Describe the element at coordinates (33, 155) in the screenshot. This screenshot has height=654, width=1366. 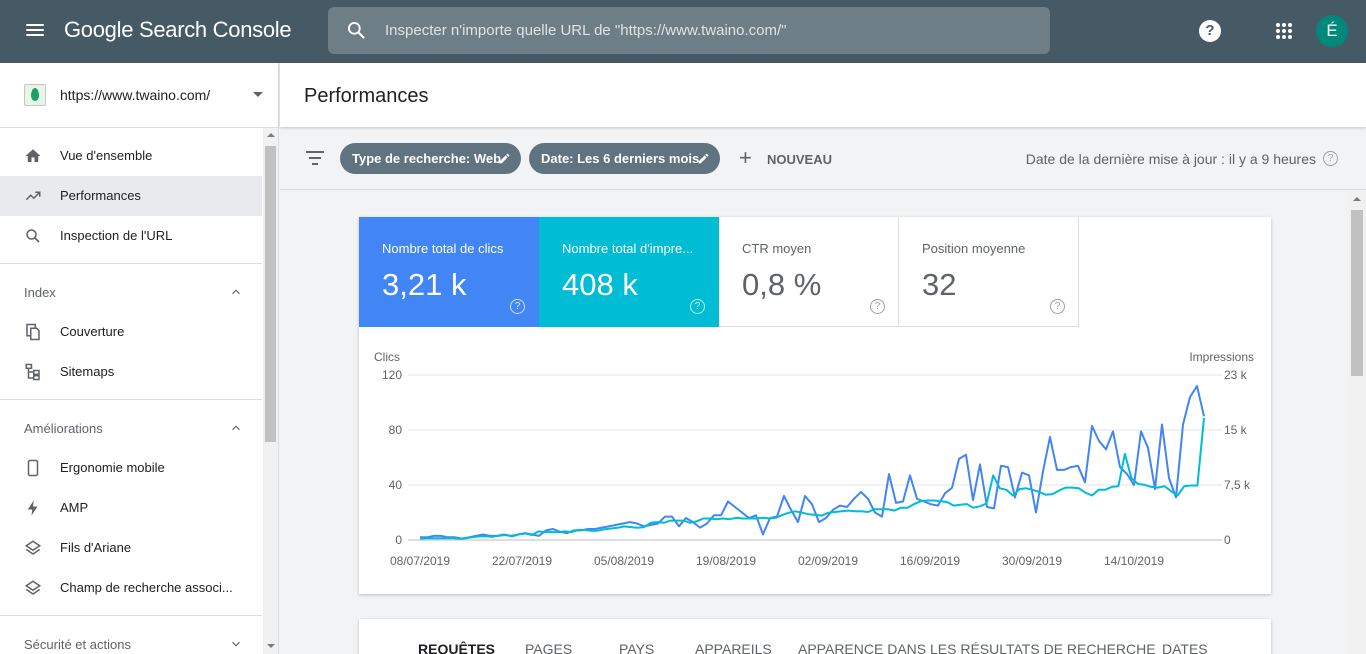
I see `home-icon` at that location.